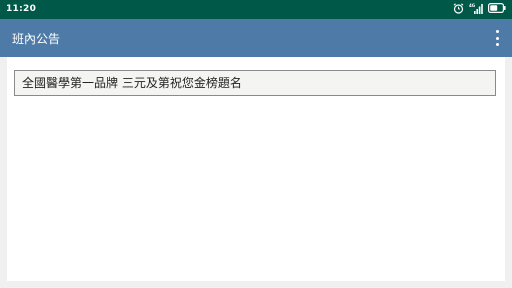 The image size is (512, 288). What do you see at coordinates (458, 9) in the screenshot?
I see `alarm-icon` at bounding box center [458, 9].